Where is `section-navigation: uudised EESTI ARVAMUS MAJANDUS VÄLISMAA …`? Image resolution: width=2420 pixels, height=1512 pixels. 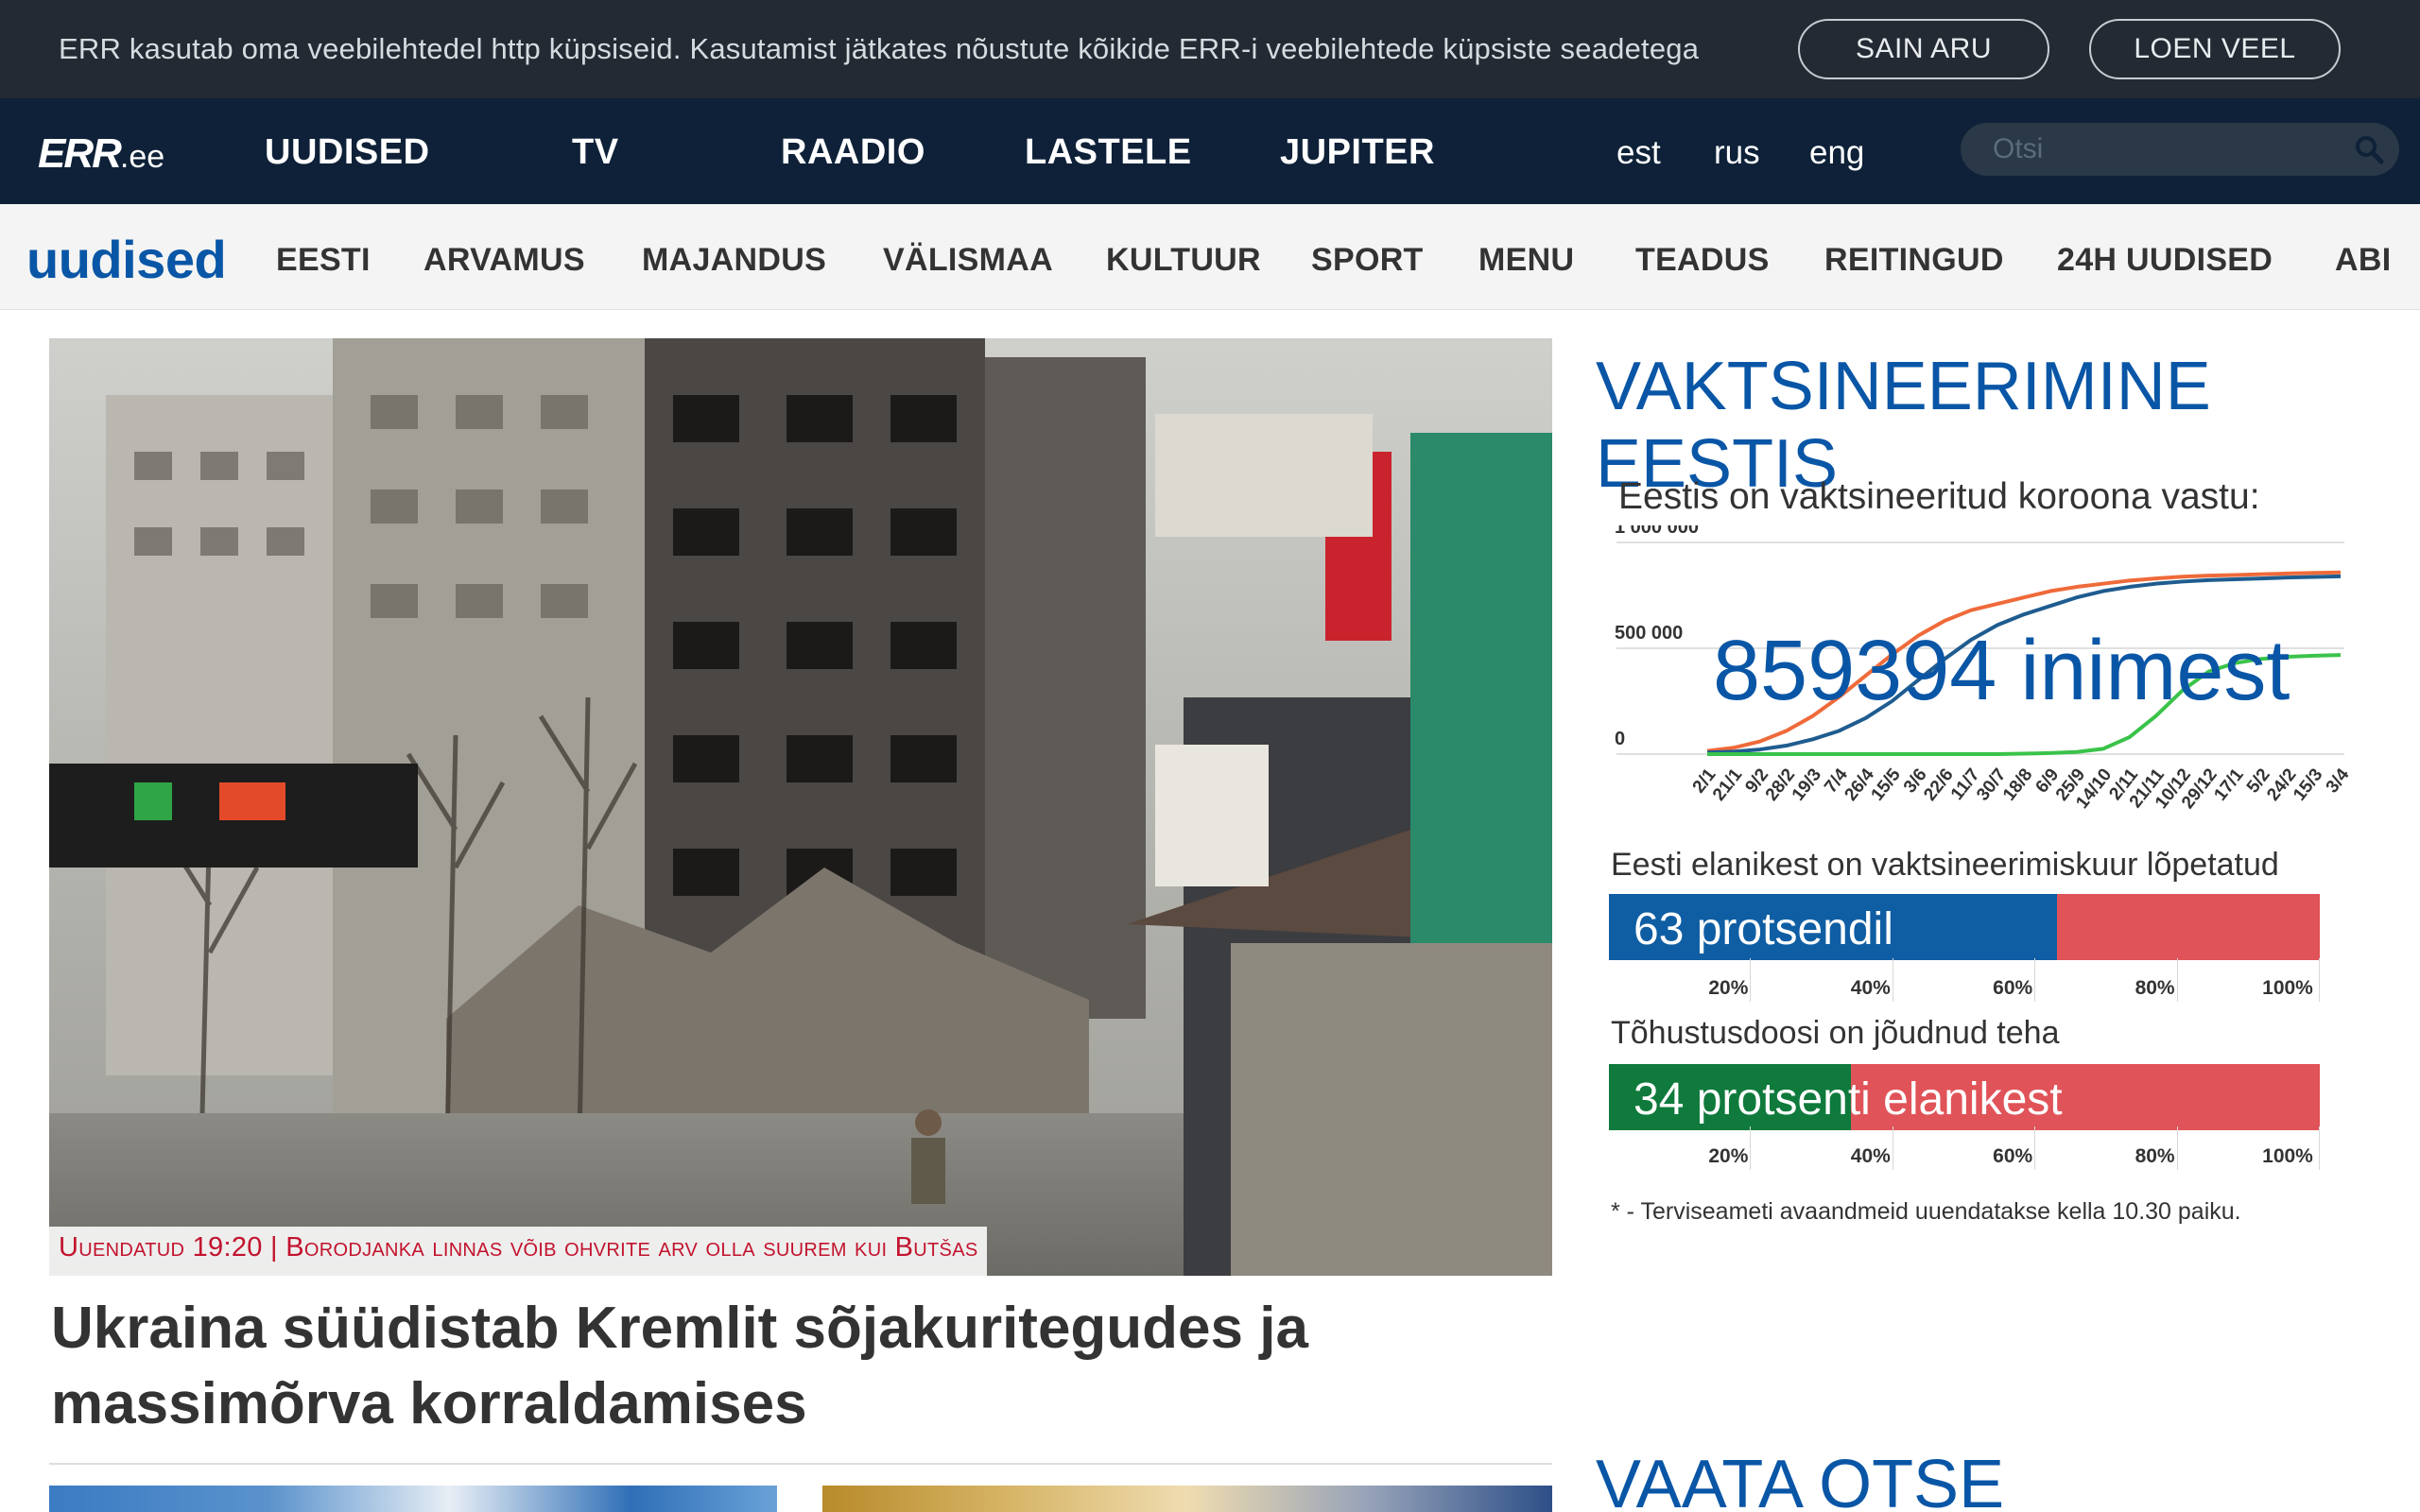
section-navigation: uudised EESTI ARVAMUS MAJANDUS VÄLISMAA … is located at coordinates (1210, 257).